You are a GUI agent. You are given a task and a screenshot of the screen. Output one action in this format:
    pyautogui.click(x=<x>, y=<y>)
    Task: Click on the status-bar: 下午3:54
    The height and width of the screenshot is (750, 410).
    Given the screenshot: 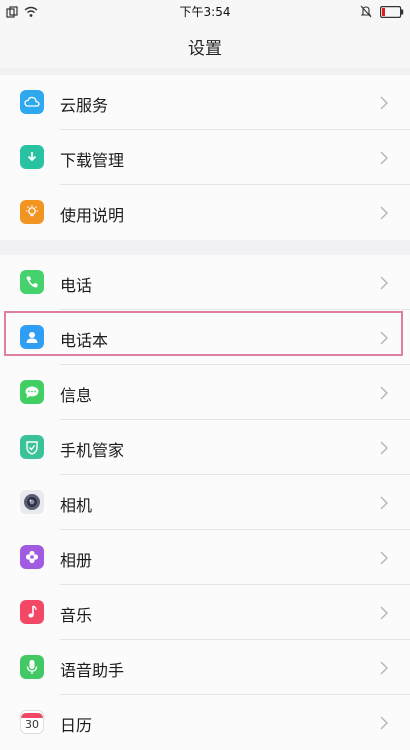 What is the action you would take?
    pyautogui.click(x=205, y=10)
    